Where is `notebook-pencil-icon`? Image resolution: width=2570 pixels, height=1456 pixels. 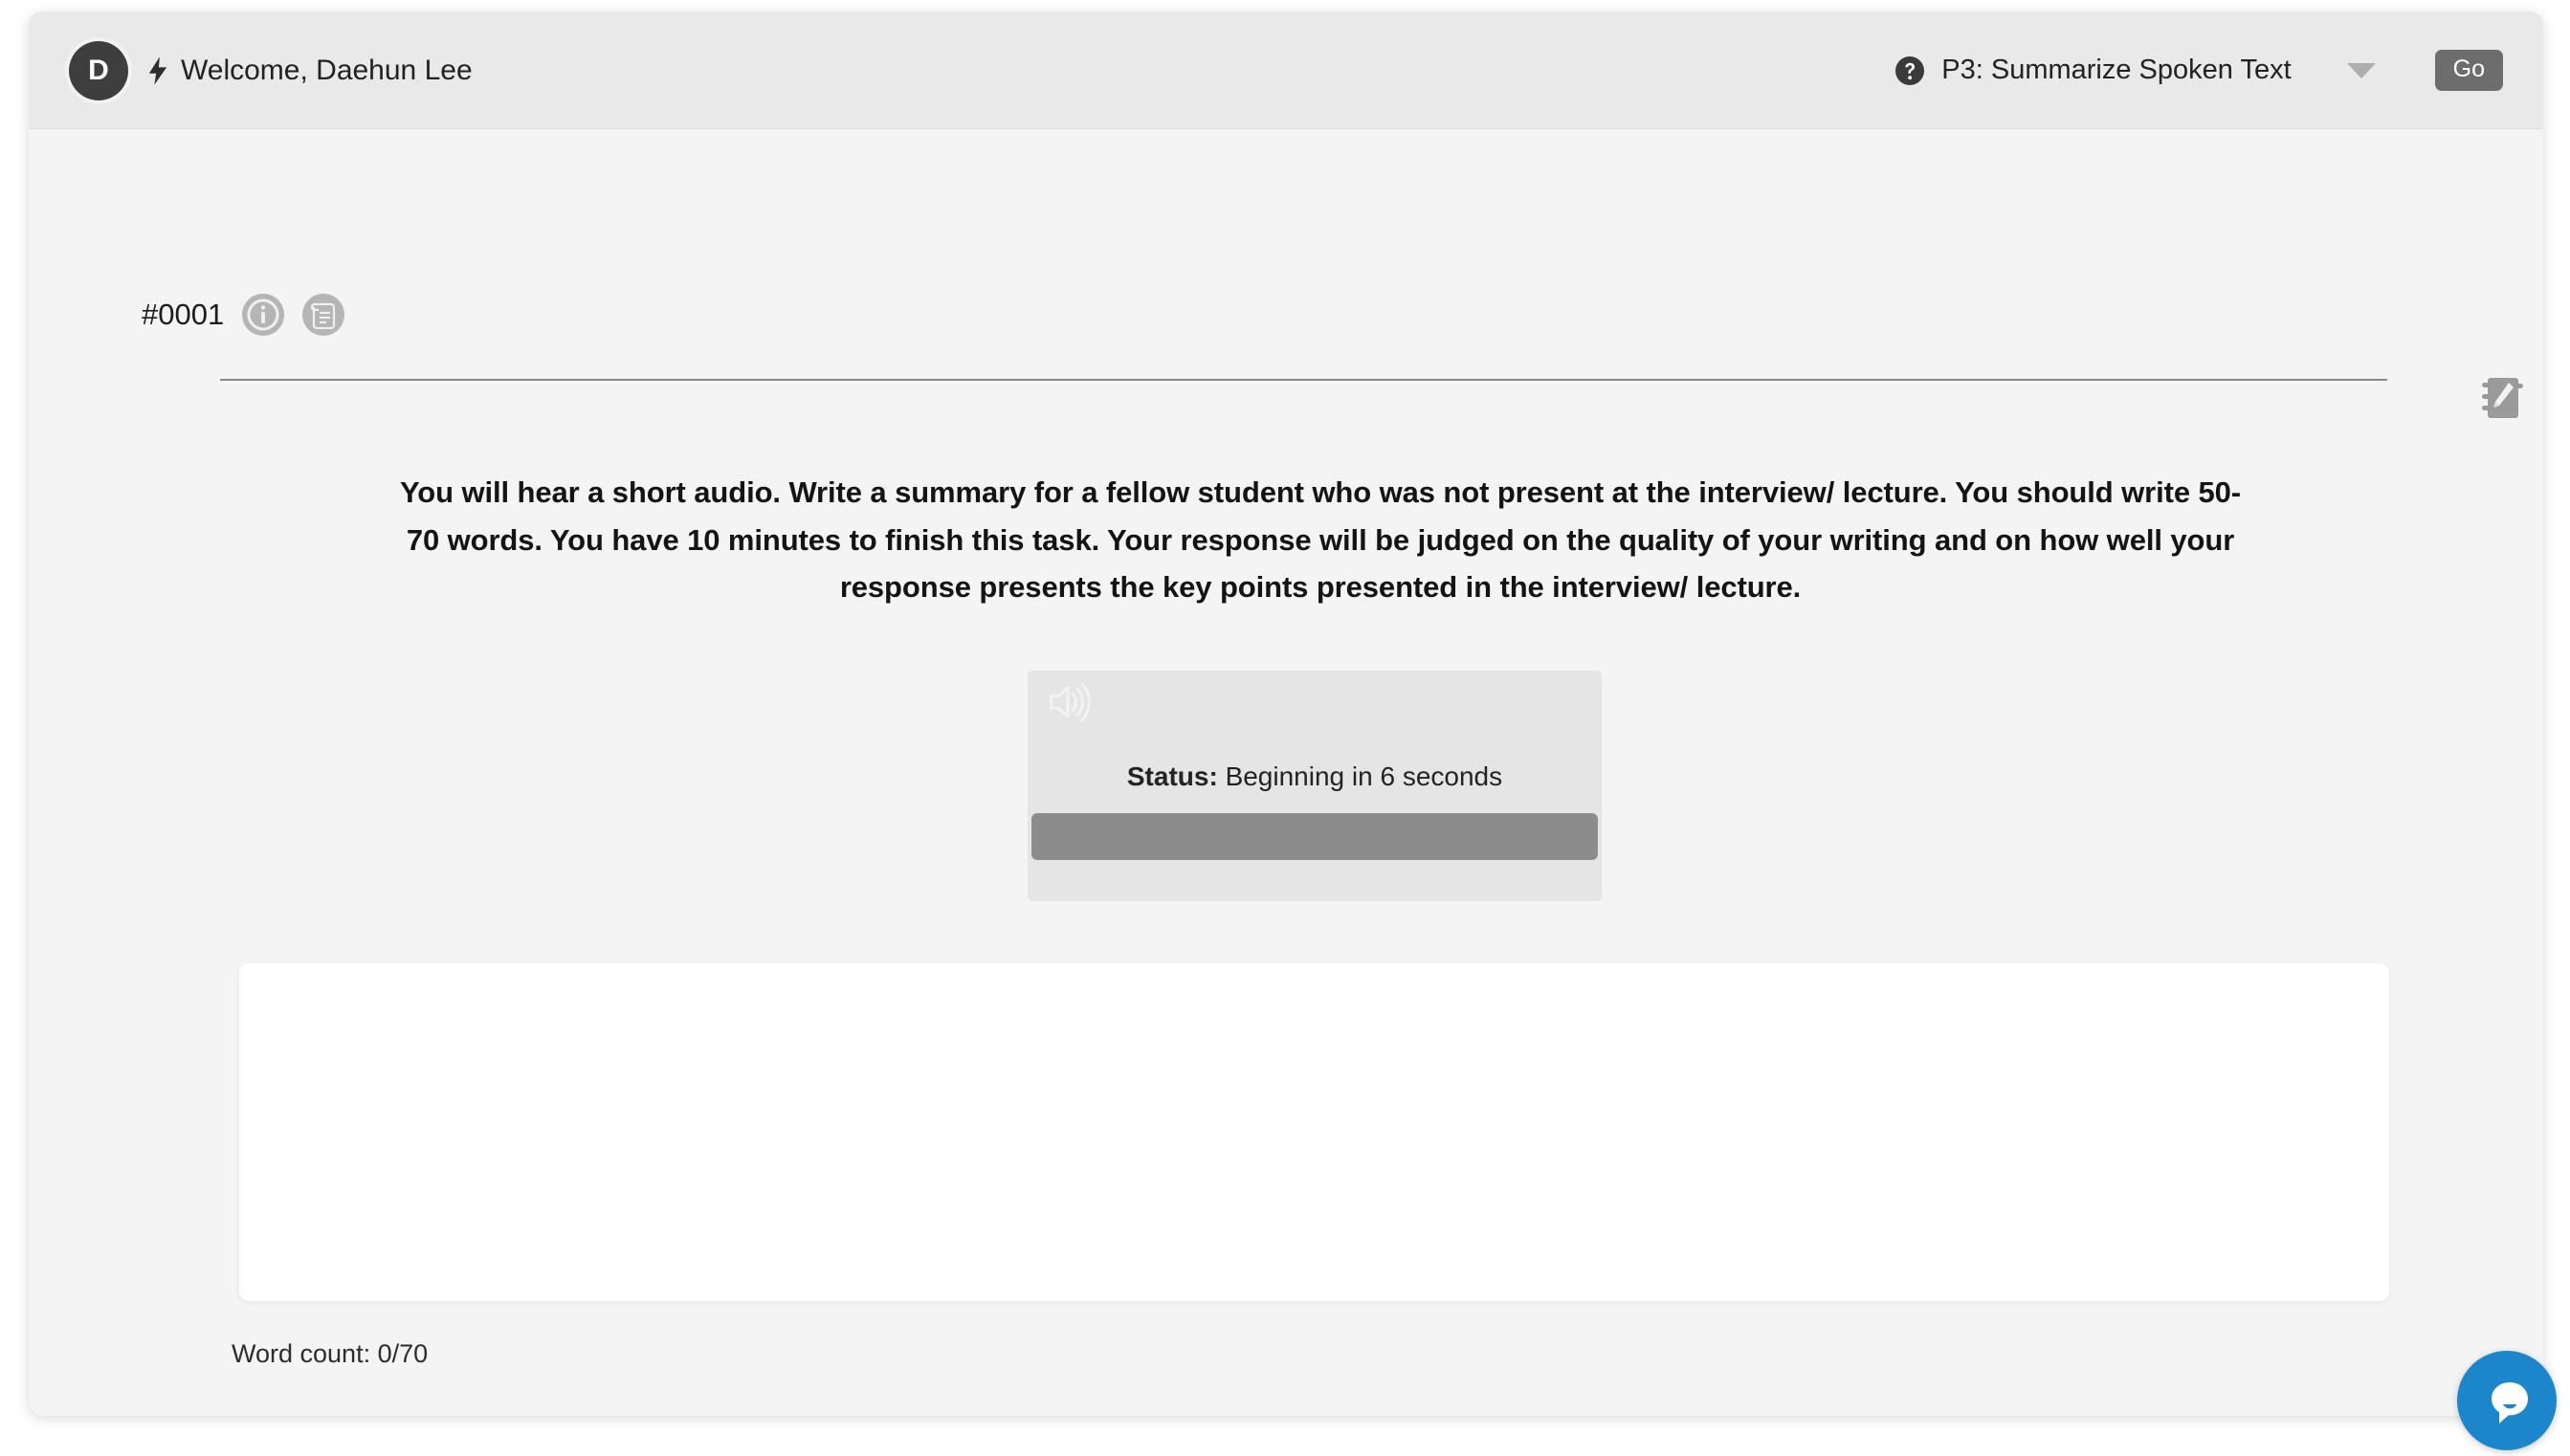 notebook-pencil-icon is located at coordinates (2502, 398).